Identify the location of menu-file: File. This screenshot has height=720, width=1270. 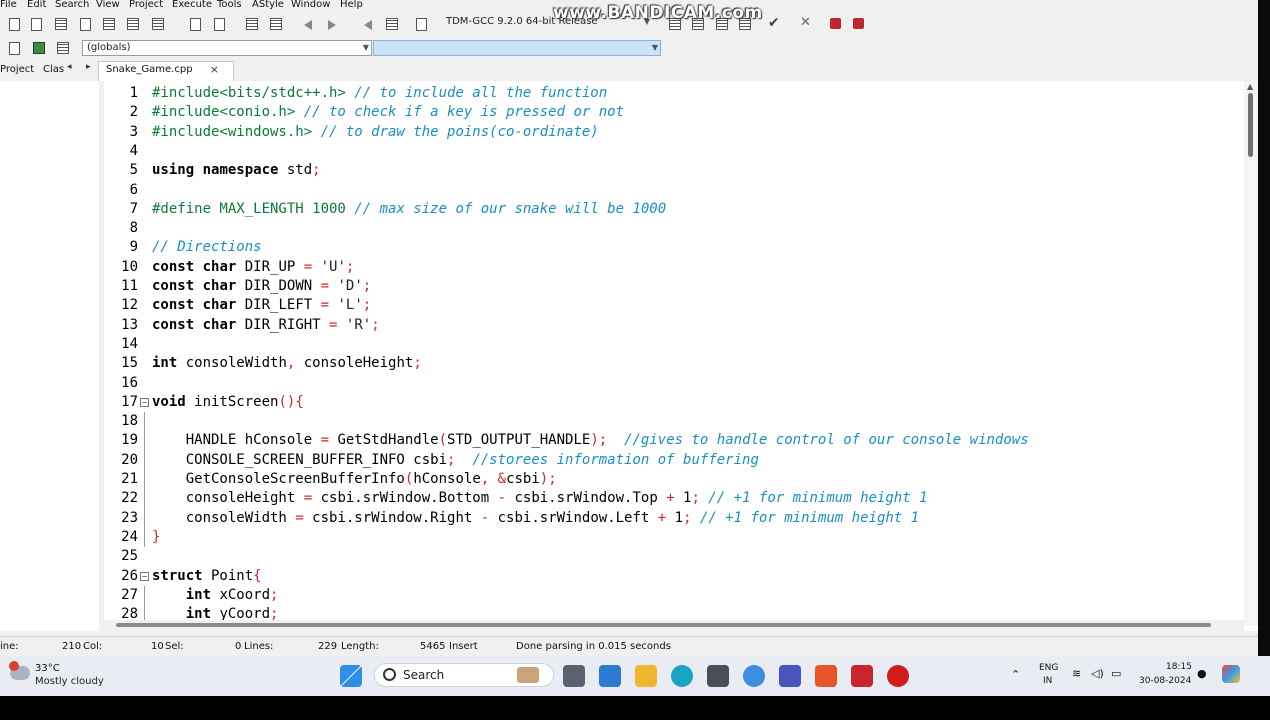
(8, 5).